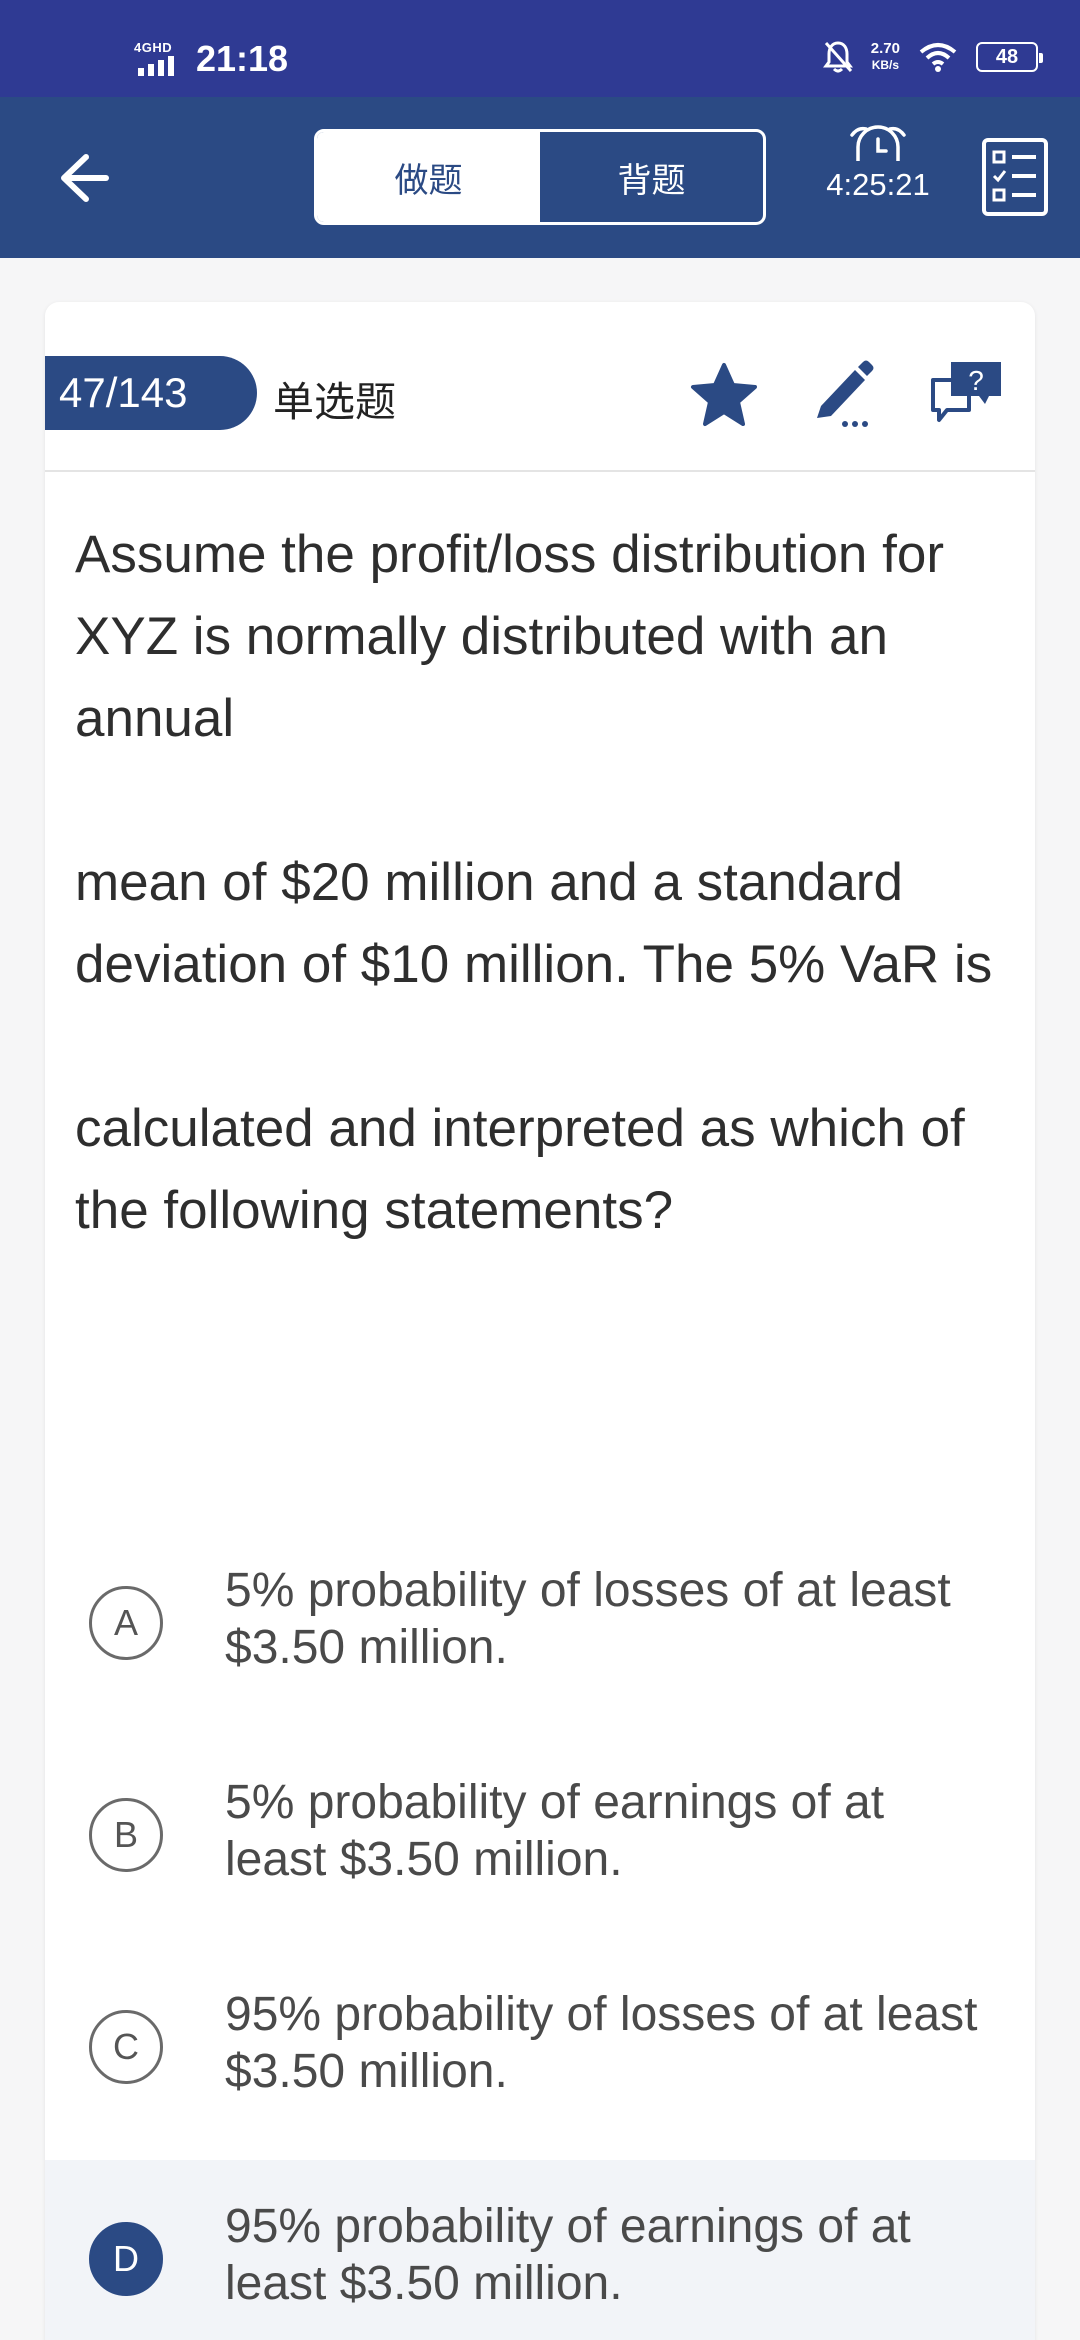  Describe the element at coordinates (967, 393) in the screenshot. I see `question-chat-icon: ?` at that location.